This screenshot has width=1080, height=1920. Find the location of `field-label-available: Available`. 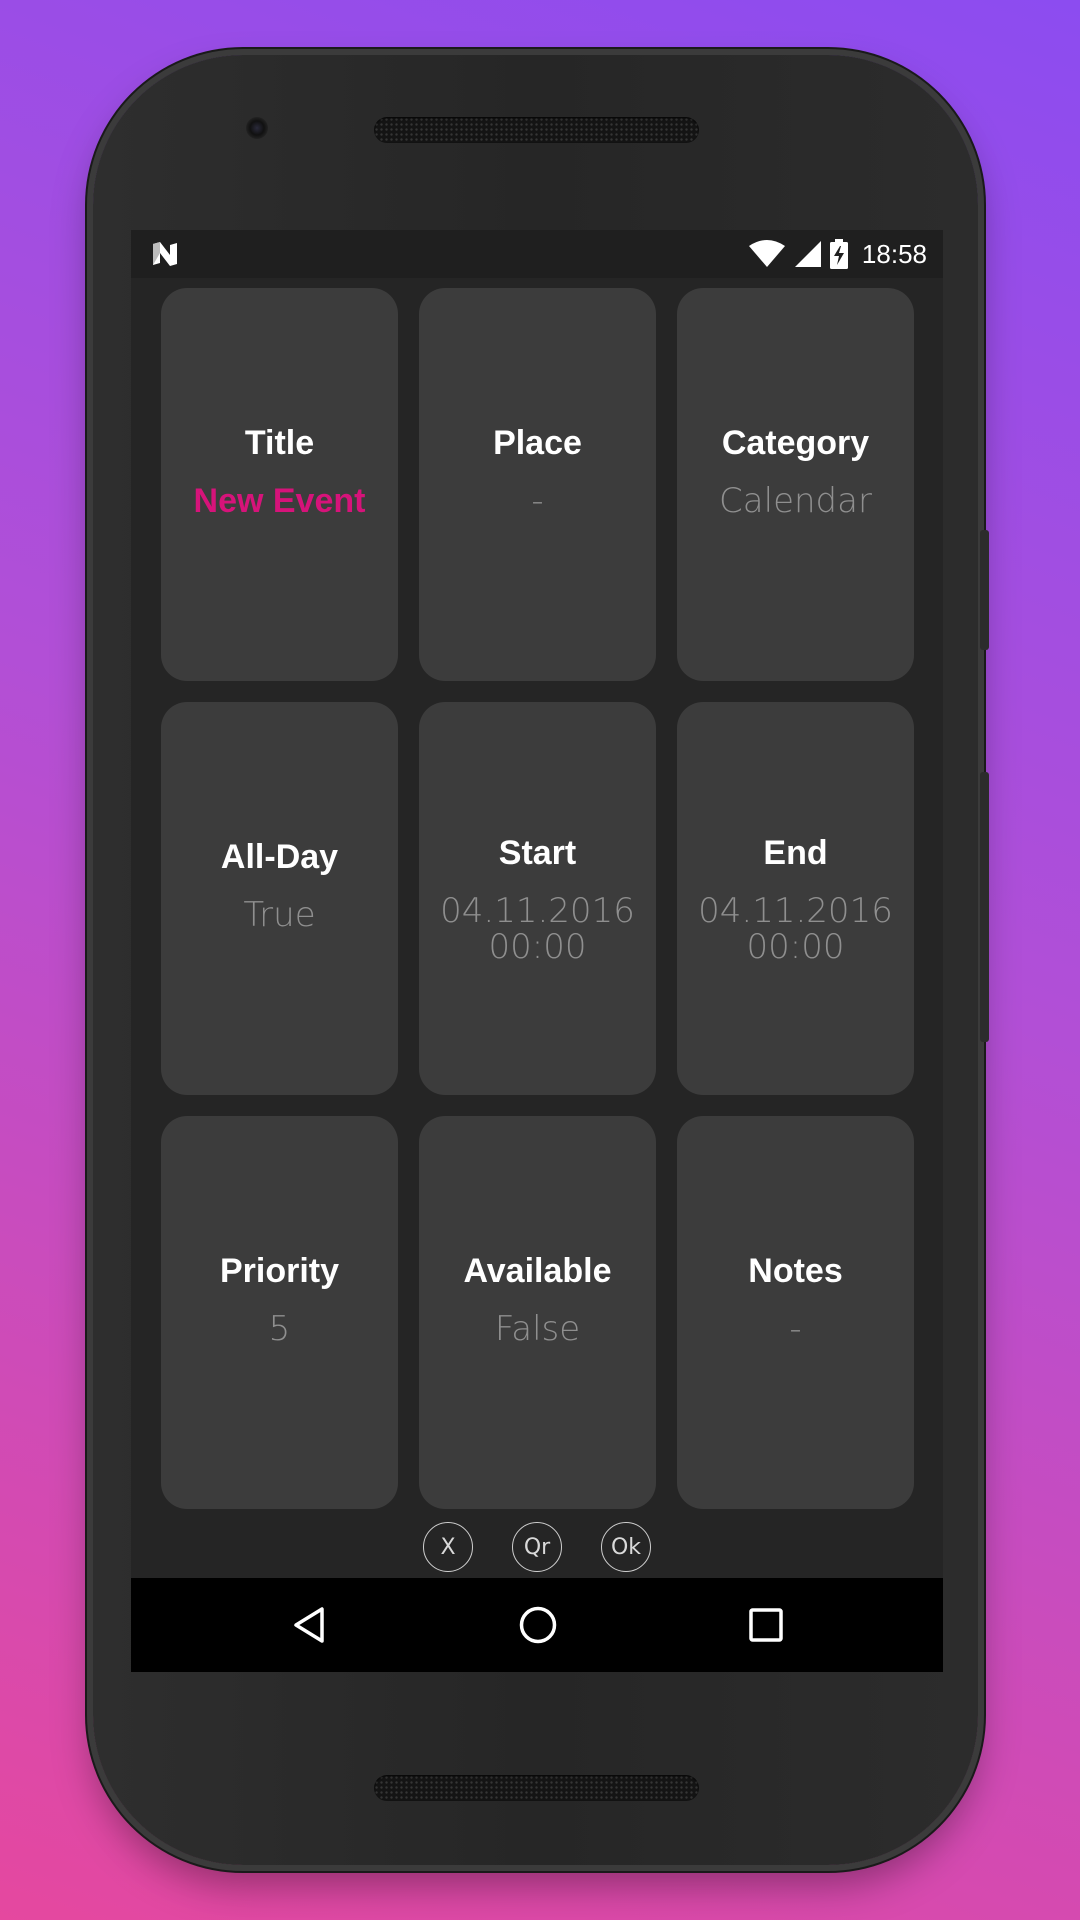

field-label-available: Available is located at coordinates (537, 1270).